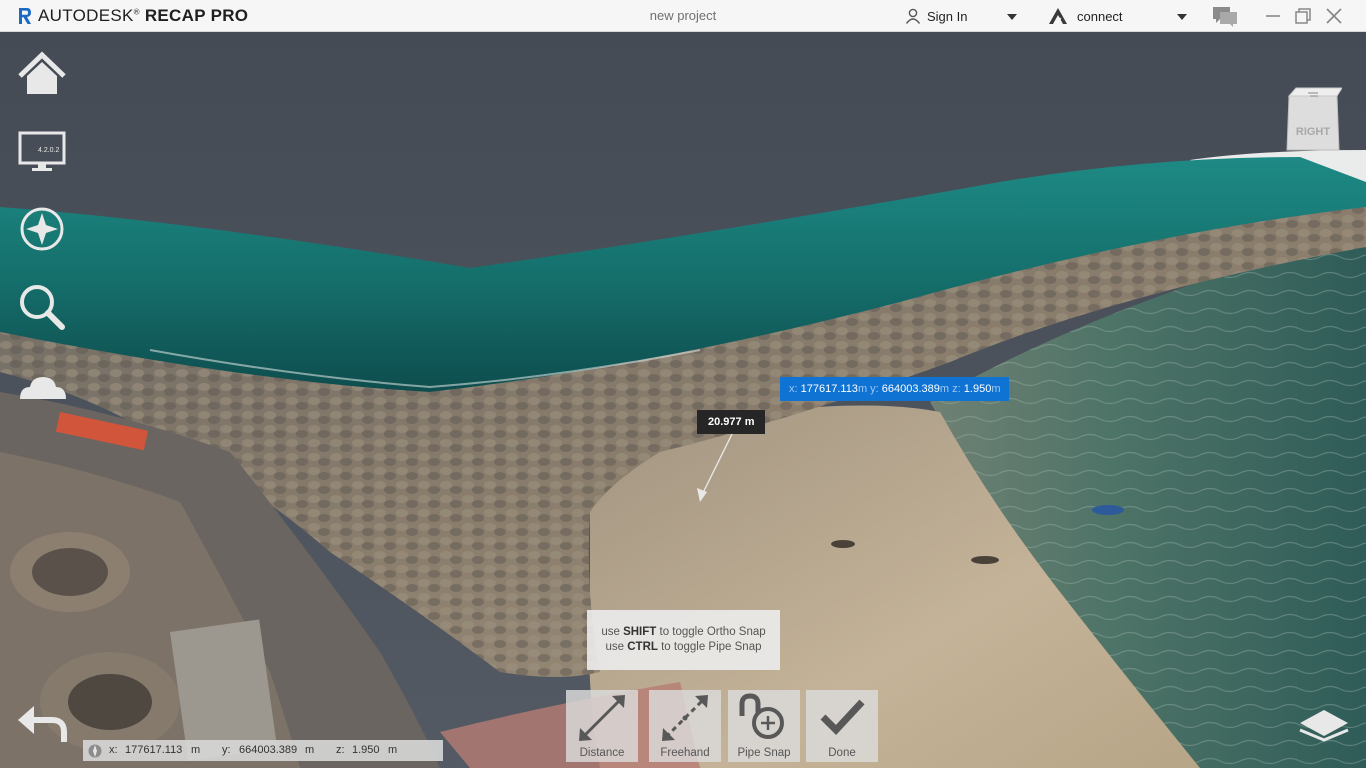 Image resolution: width=1366 pixels, height=768 pixels. I want to click on home-icon, so click(42, 72).